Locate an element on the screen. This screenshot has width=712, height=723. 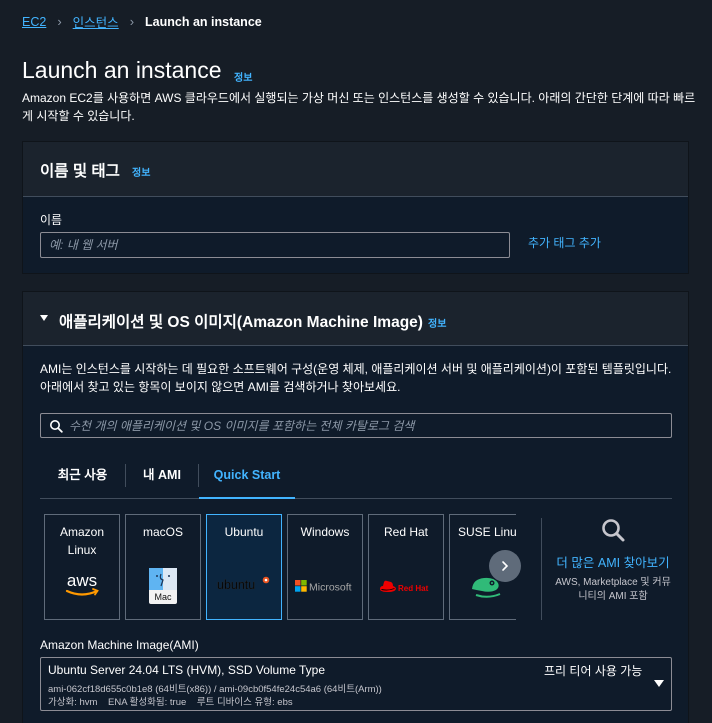
os-card-name: Red Hat is located at coordinates (406, 532).